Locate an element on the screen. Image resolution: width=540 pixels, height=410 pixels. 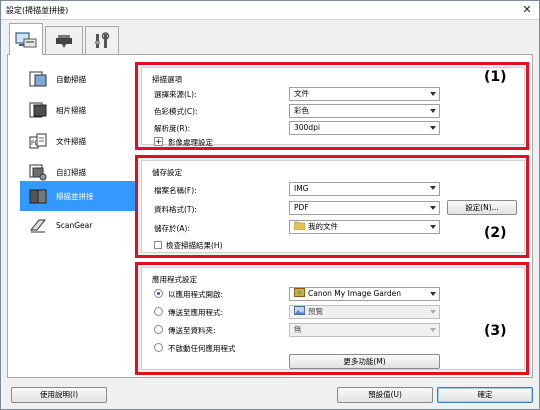
folder-icon is located at coordinates (299, 225).